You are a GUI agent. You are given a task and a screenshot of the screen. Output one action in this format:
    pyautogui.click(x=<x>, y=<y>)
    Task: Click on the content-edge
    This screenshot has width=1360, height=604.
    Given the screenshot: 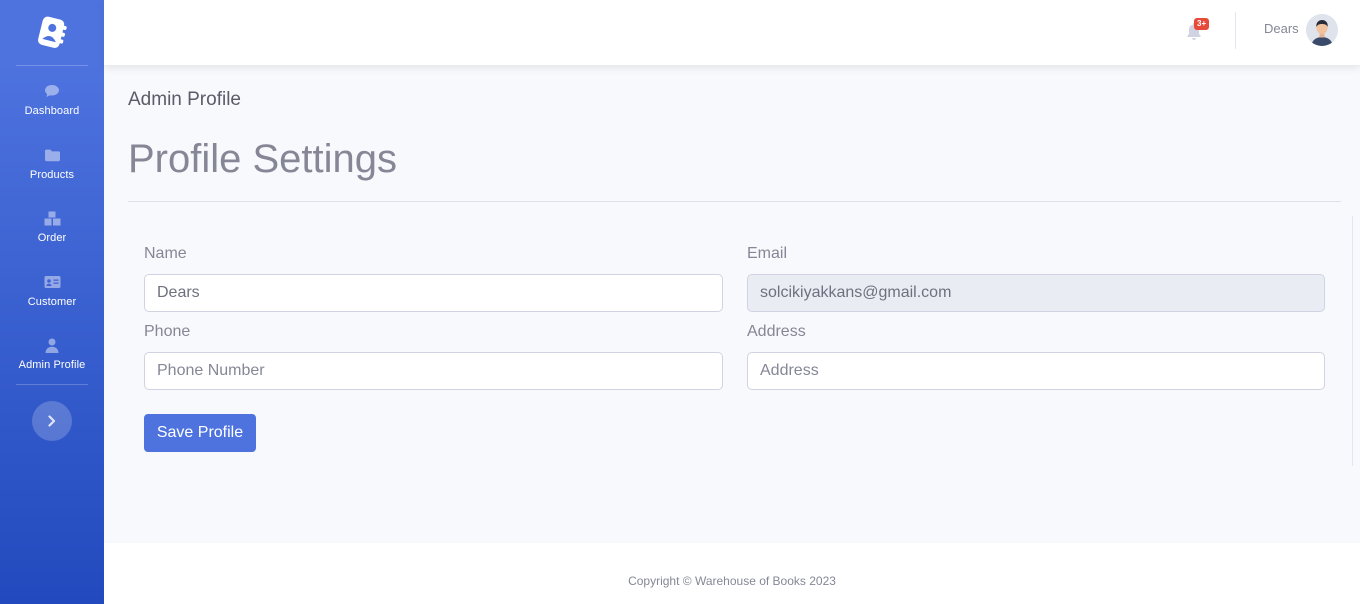 What is the action you would take?
    pyautogui.click(x=1352, y=341)
    